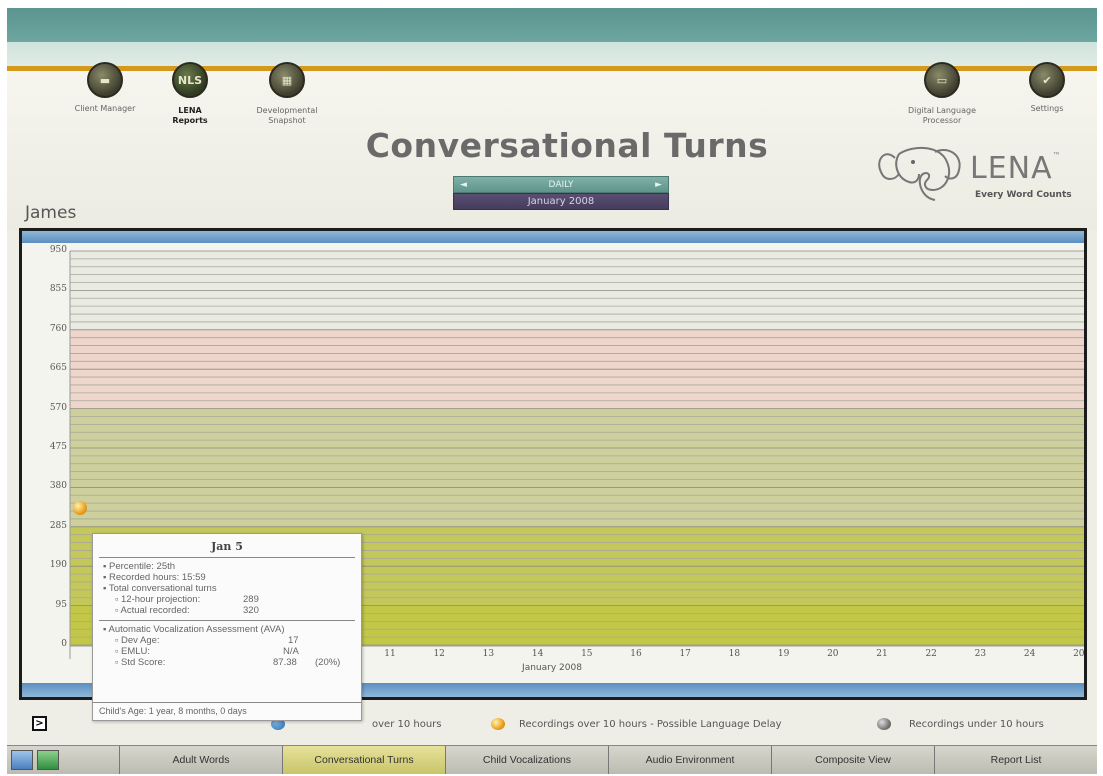 The width and height of the screenshot is (1103, 776). Describe the element at coordinates (190, 115) in the screenshot. I see `nav-lena-reports-label: LENA Reports` at that location.